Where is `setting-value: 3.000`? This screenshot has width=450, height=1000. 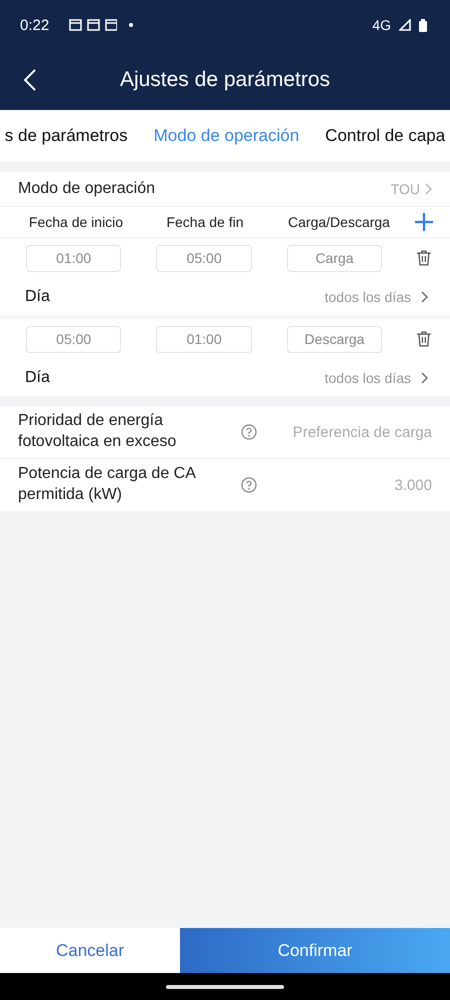
setting-value: 3.000 is located at coordinates (348, 485).